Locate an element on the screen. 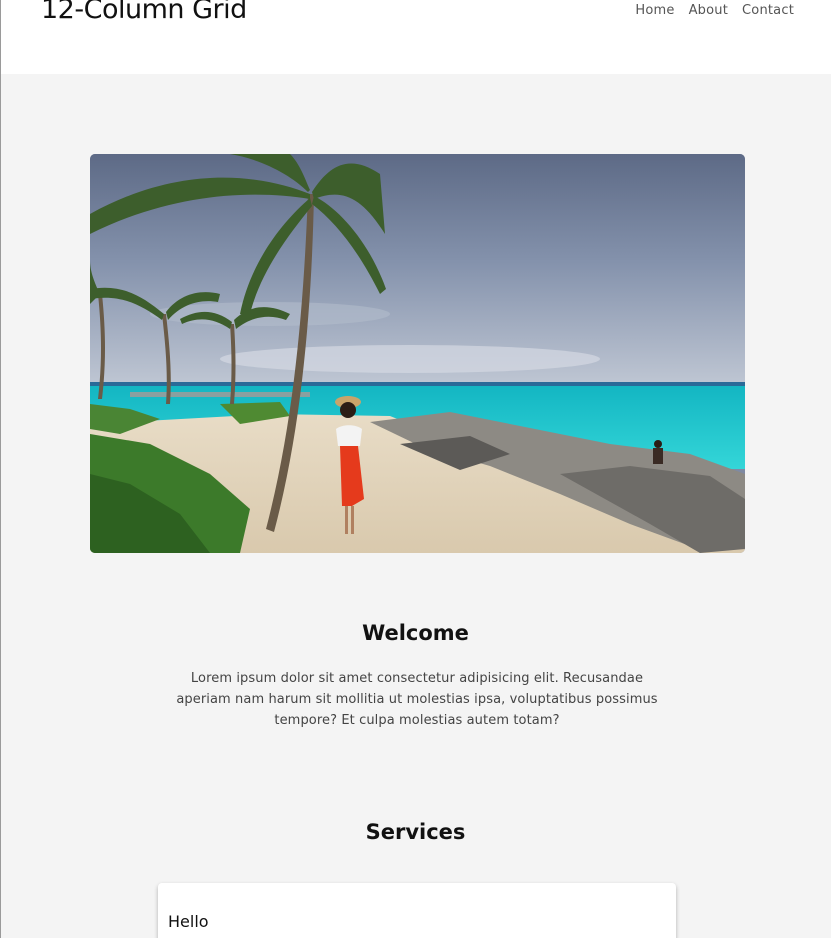 This screenshot has height=938, width=831. service-card-title: Hello is located at coordinates (188, 921).